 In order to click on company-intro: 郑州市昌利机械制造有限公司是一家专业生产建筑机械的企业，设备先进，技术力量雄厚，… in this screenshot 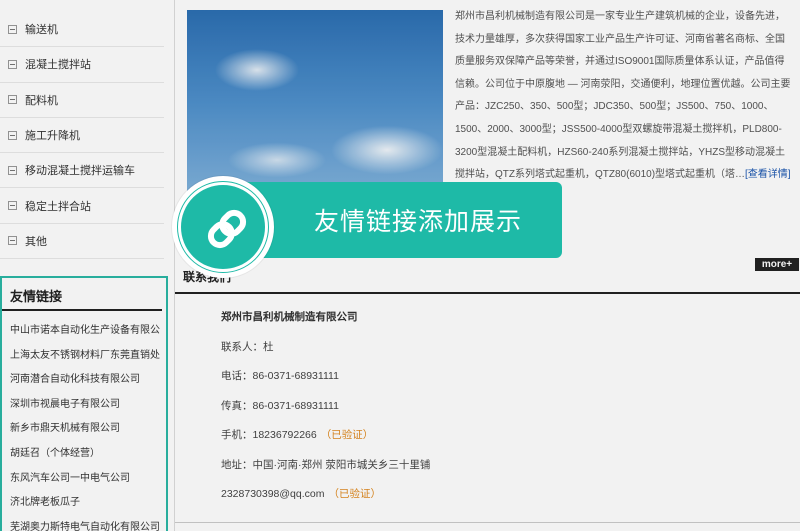, I will do `click(624, 96)`.